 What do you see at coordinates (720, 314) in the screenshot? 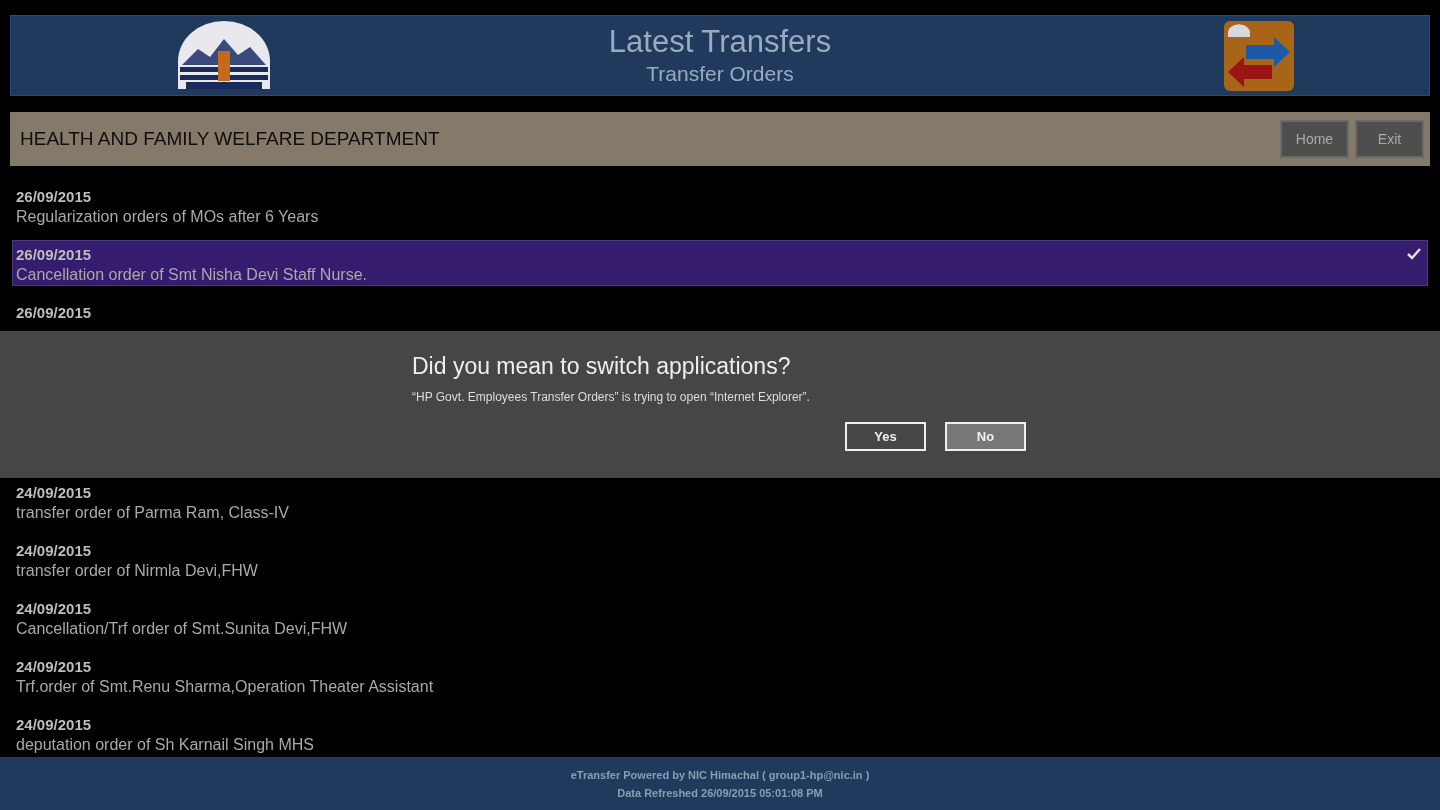
I see `transfer-list-item: 26/09/2015` at bounding box center [720, 314].